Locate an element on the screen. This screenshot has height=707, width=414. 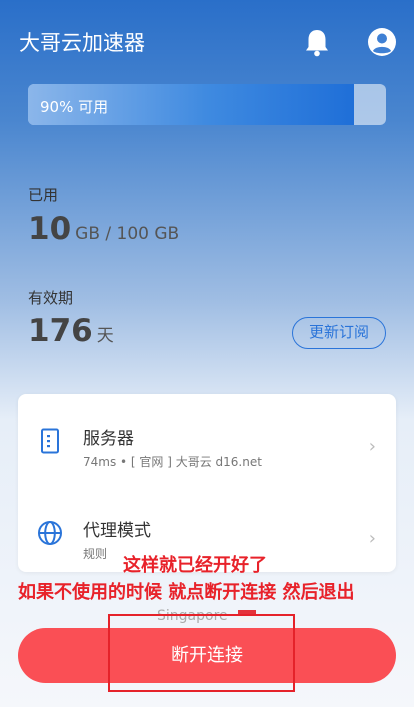
used-value-row: 10 GB / 100 GB is located at coordinates (103, 229).